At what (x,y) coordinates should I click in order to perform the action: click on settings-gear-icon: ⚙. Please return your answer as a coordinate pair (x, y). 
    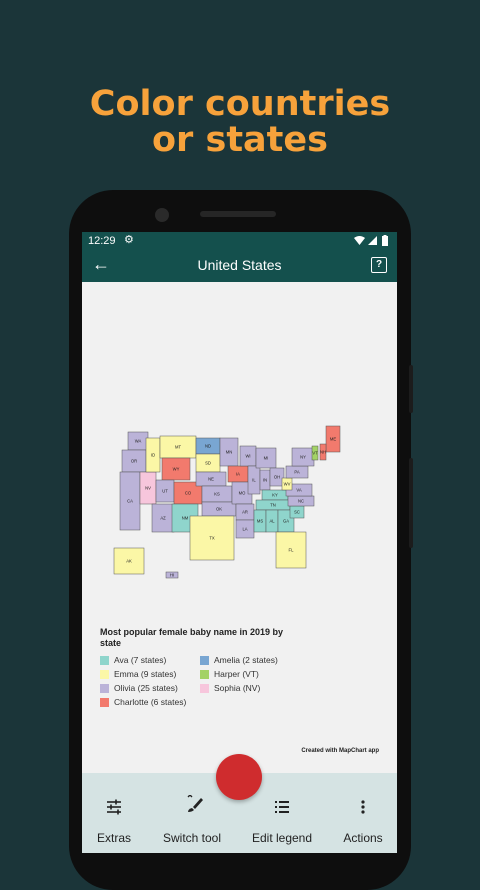
    Looking at the image, I should click on (129, 240).